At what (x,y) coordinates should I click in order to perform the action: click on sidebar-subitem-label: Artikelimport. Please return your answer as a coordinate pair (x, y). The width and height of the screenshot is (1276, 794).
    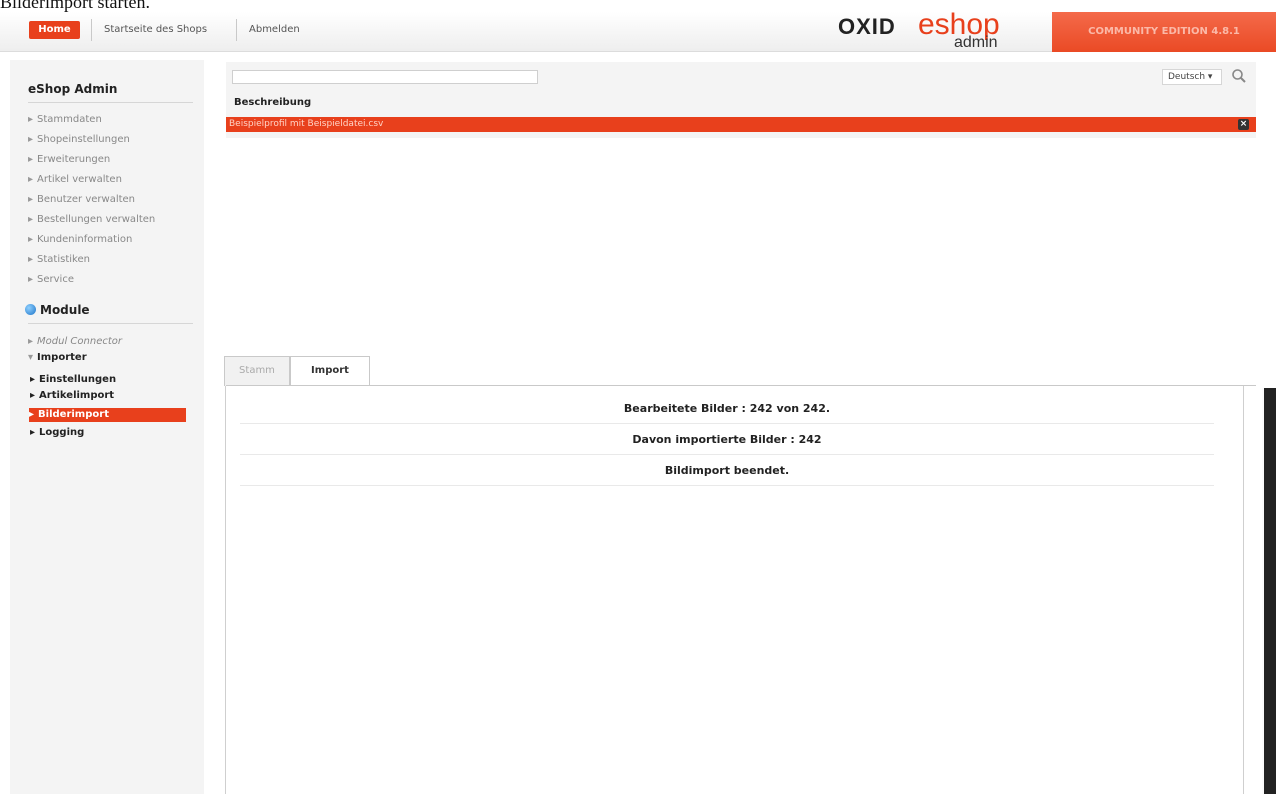
    Looking at the image, I should click on (77, 395).